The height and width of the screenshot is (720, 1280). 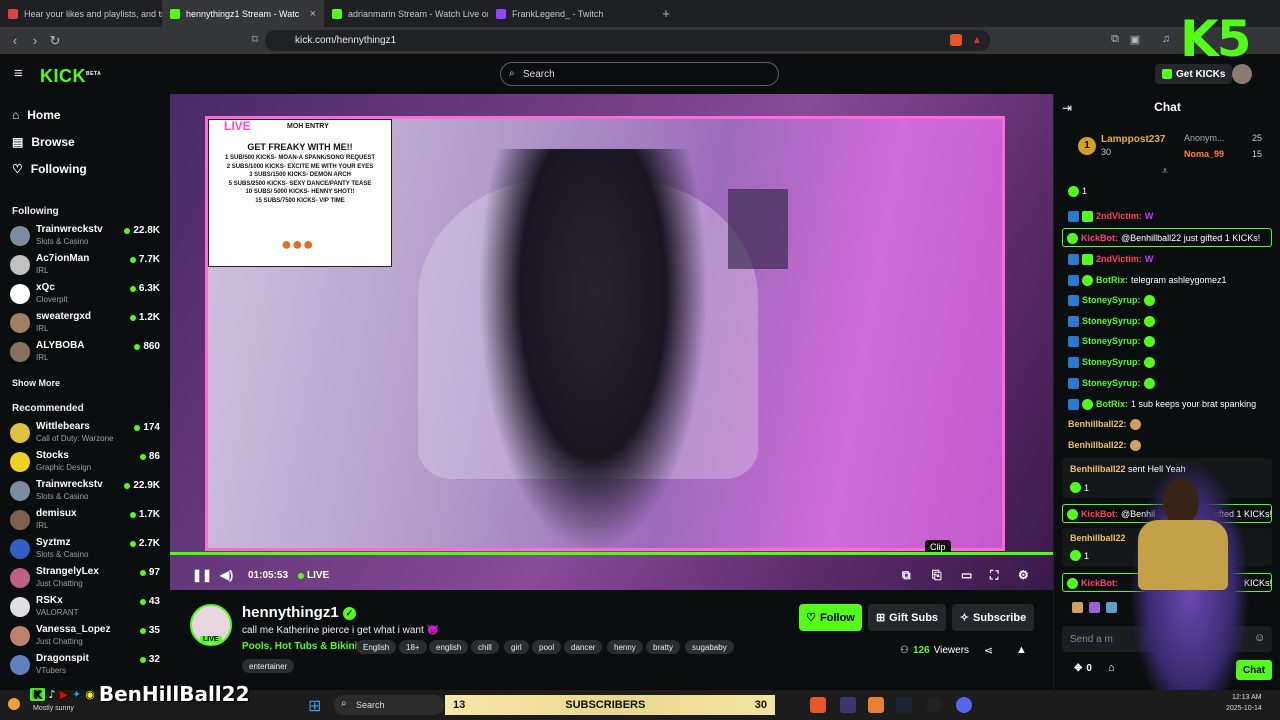 What do you see at coordinates (906, 575) in the screenshot?
I see `pip-icon: ⧉` at bounding box center [906, 575].